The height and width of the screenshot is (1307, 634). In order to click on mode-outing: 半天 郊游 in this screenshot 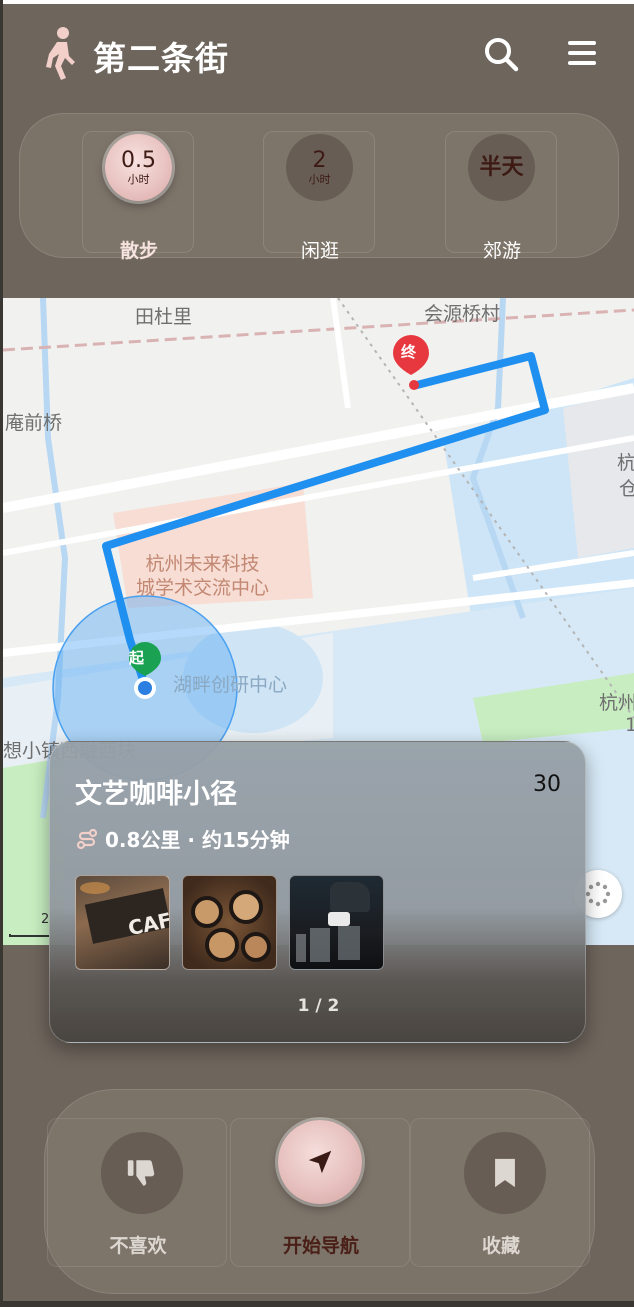, I will do `click(501, 196)`.